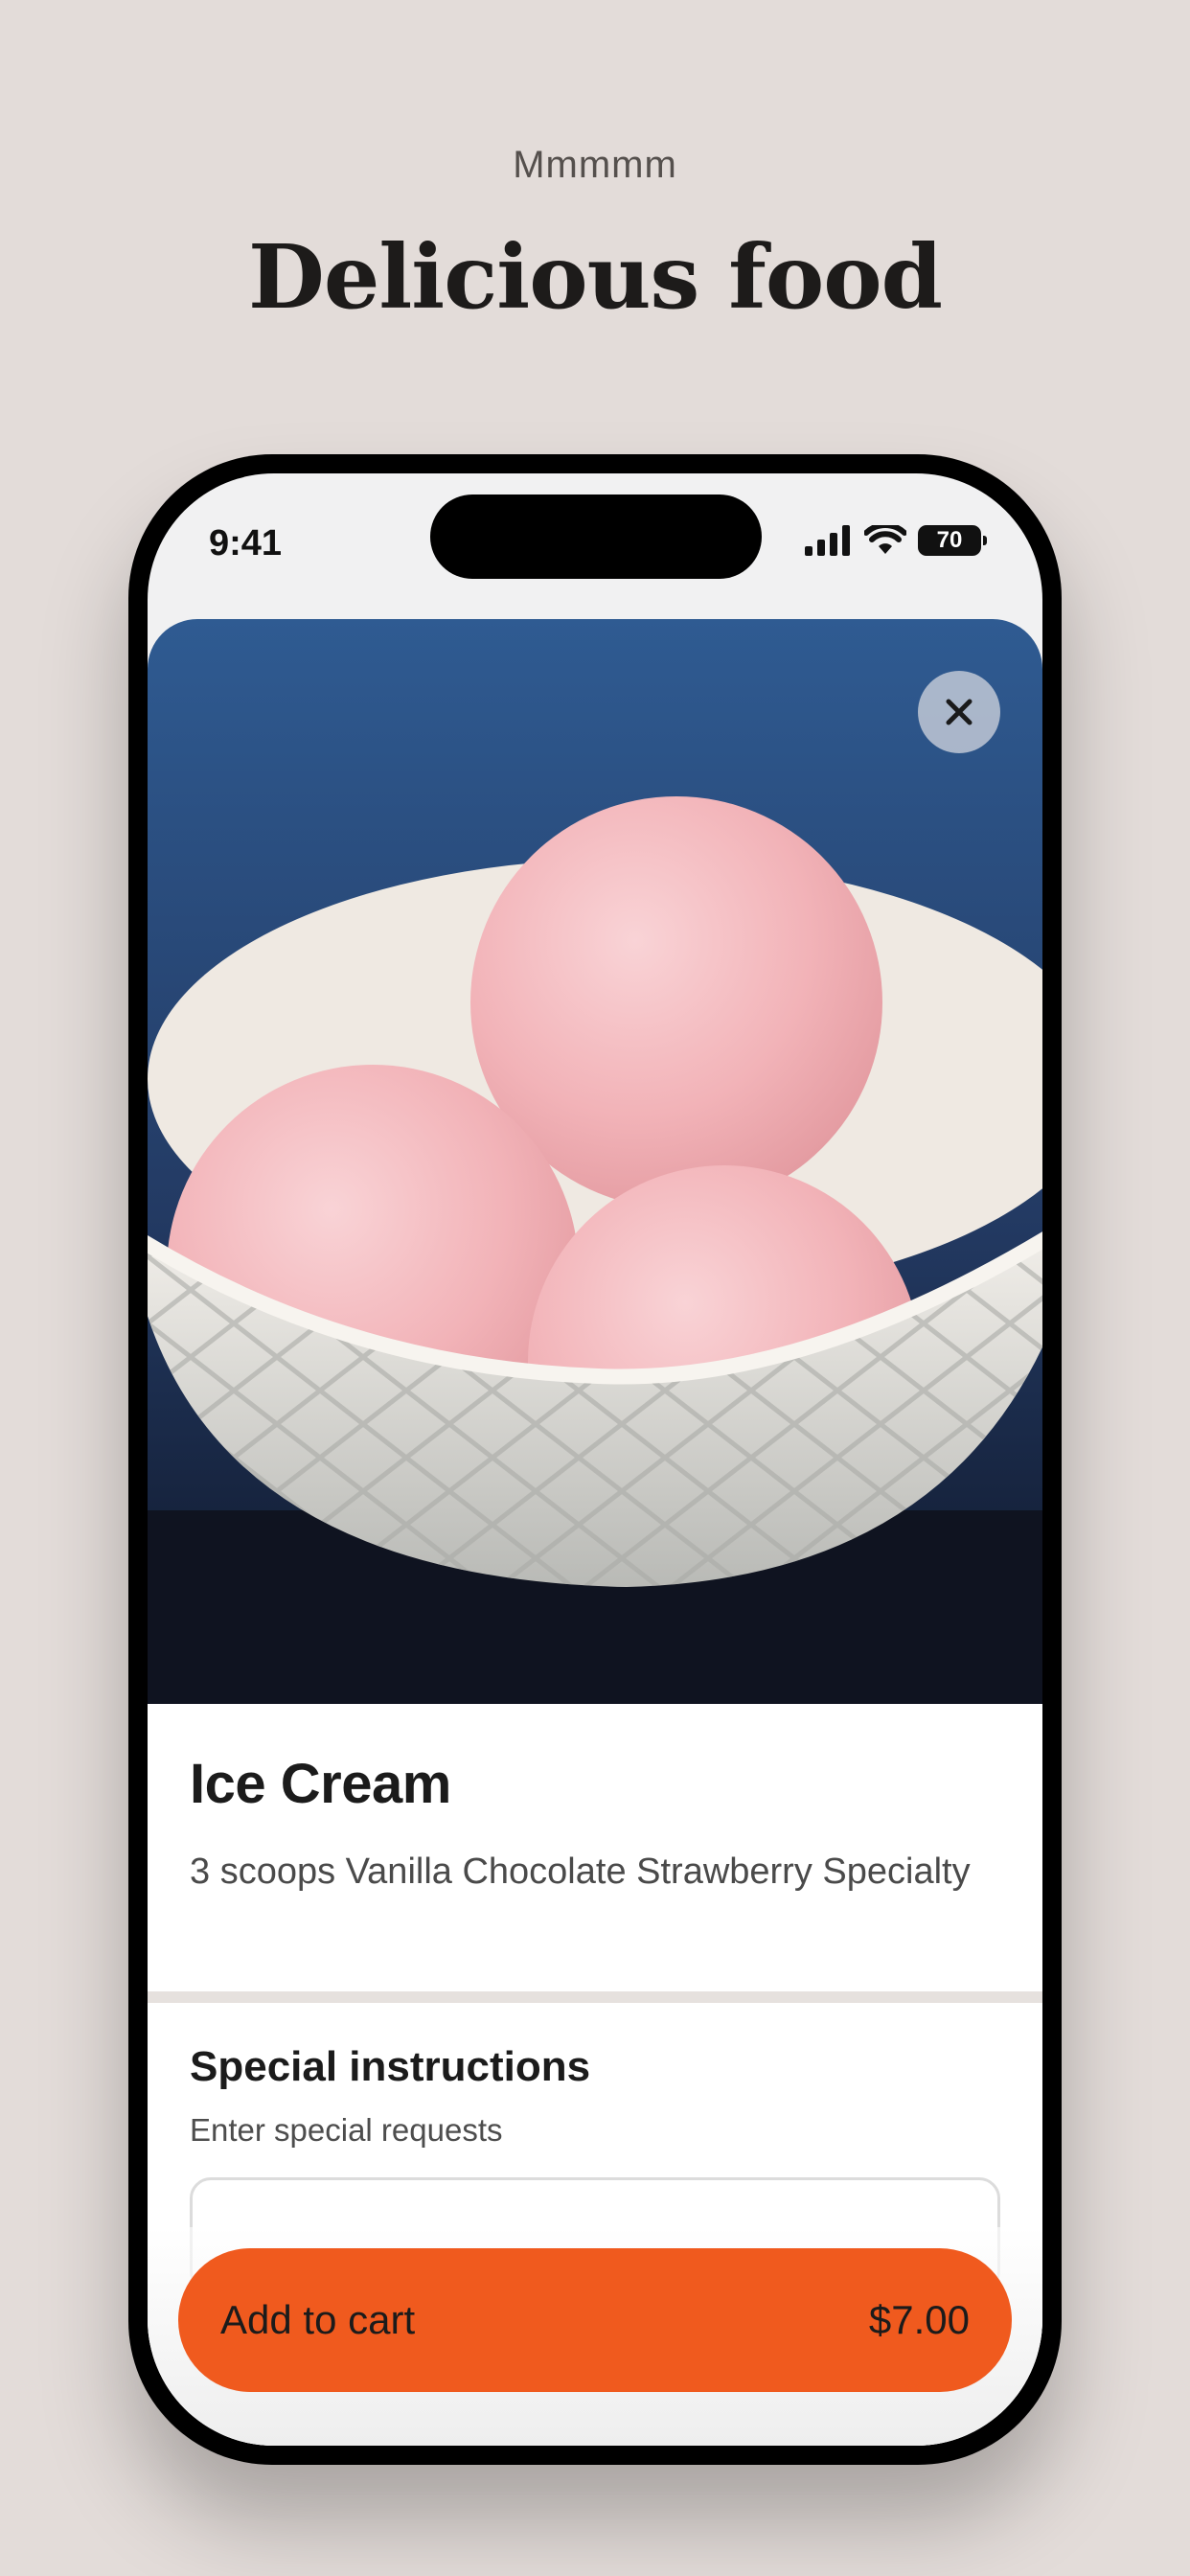 This screenshot has width=1190, height=2576. I want to click on page-headline: Delicious food, so click(595, 277).